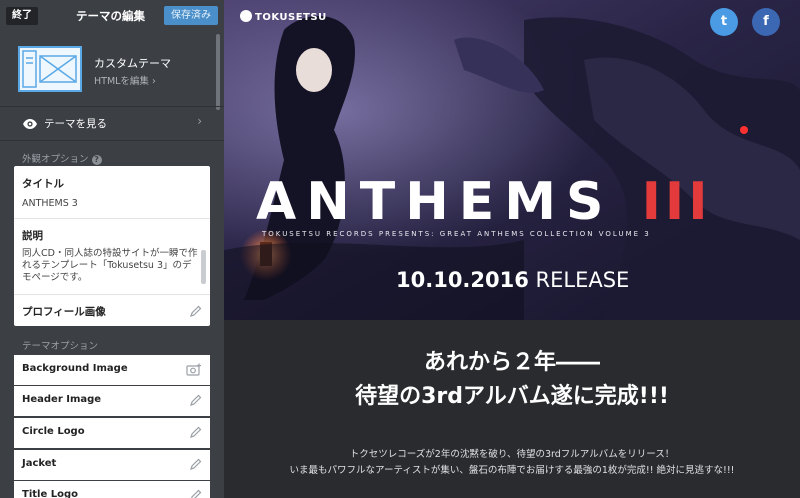 This screenshot has height=498, width=800. I want to click on intro-paragraph-1: トクセツレコーズが2年の沈黙を破り、待望の3rdフルアルバムをリリース！, so click(512, 454).